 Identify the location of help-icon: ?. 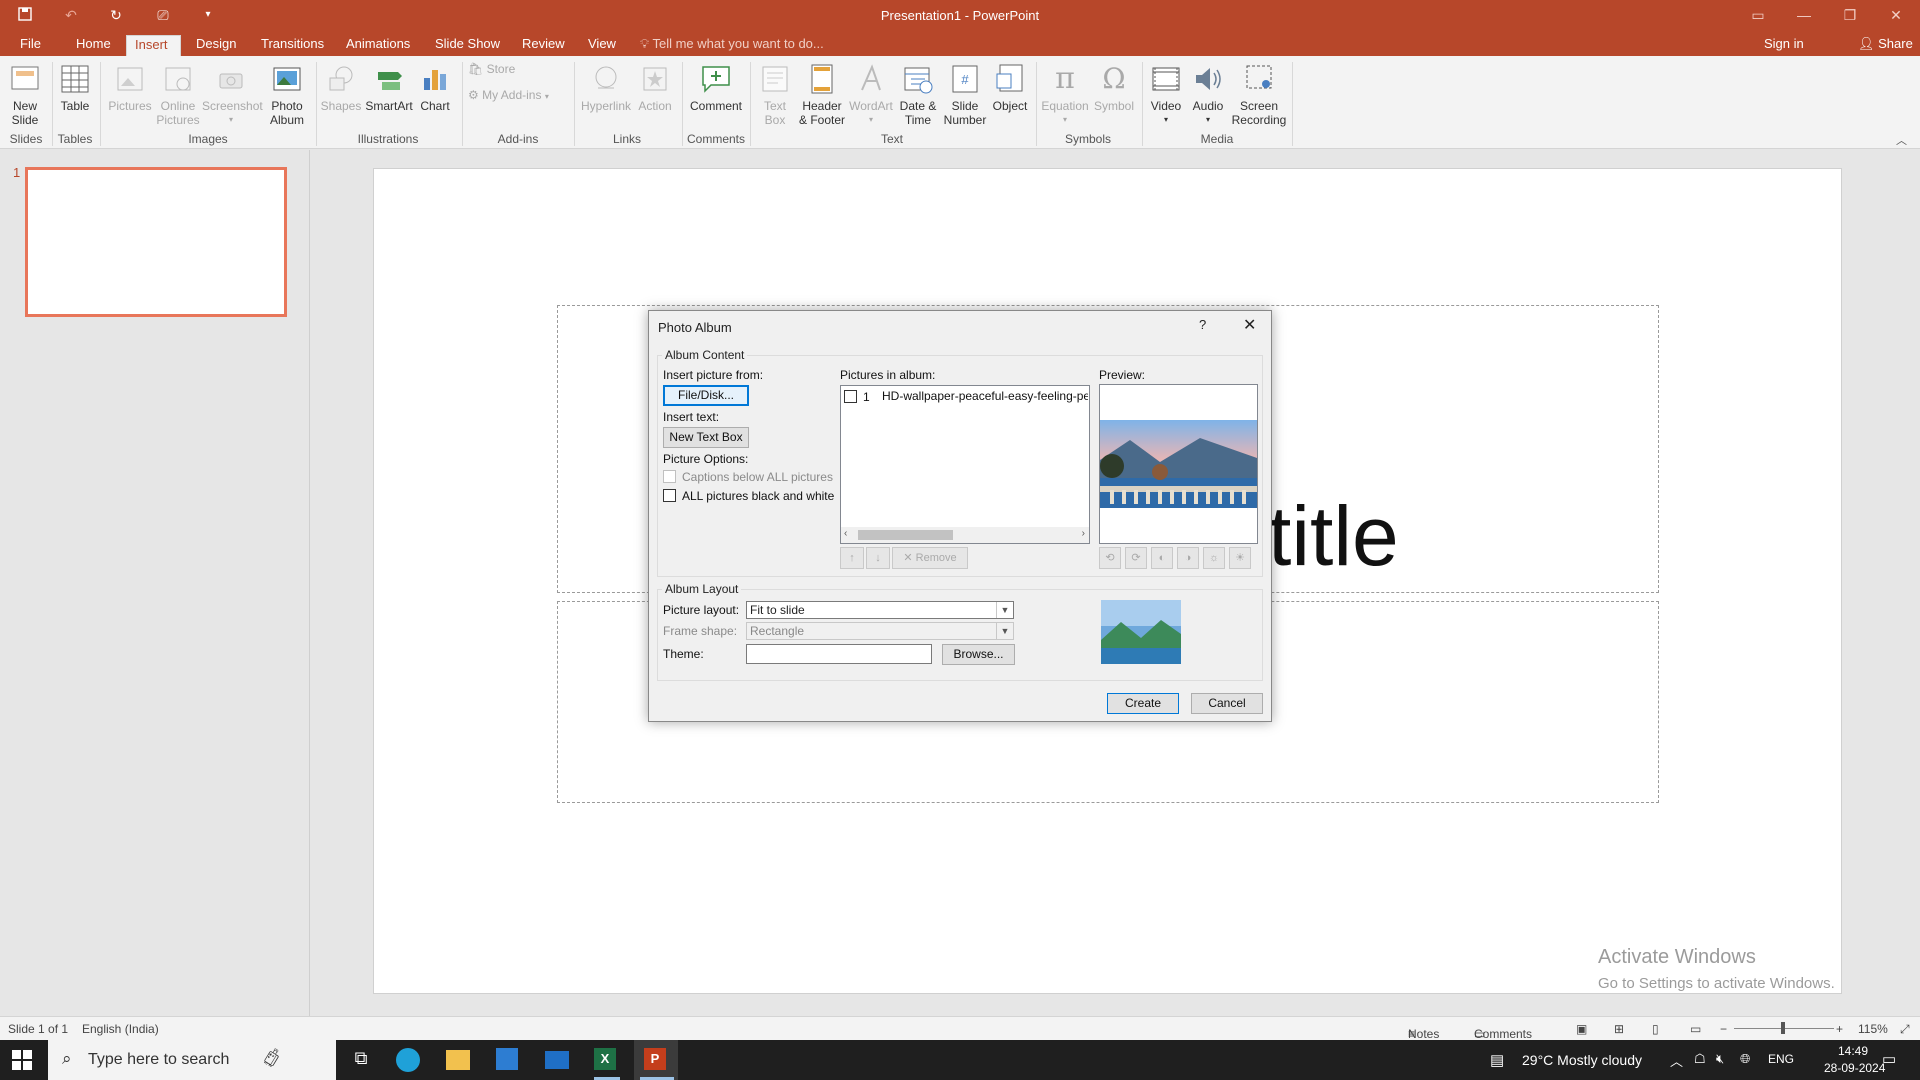
(1202, 324).